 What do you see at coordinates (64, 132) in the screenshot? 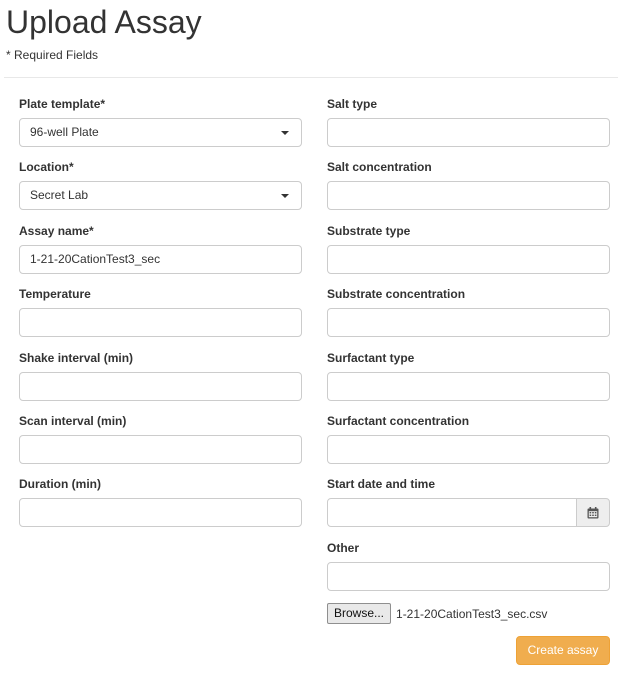
I see `plate-template-value: 96-well Plate` at bounding box center [64, 132].